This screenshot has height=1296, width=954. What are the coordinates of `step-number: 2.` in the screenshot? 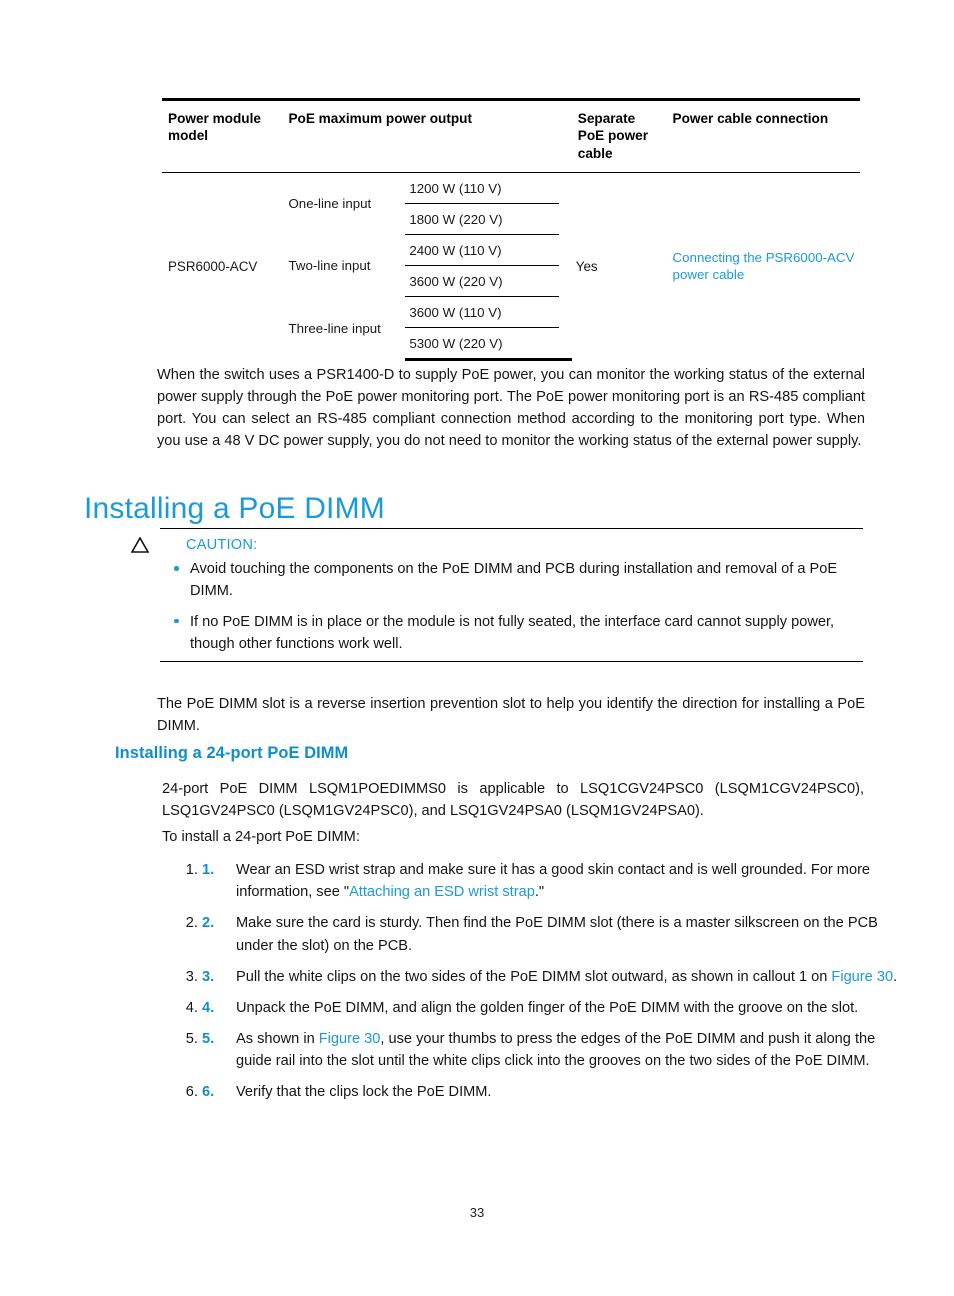 It's located at (208, 923).